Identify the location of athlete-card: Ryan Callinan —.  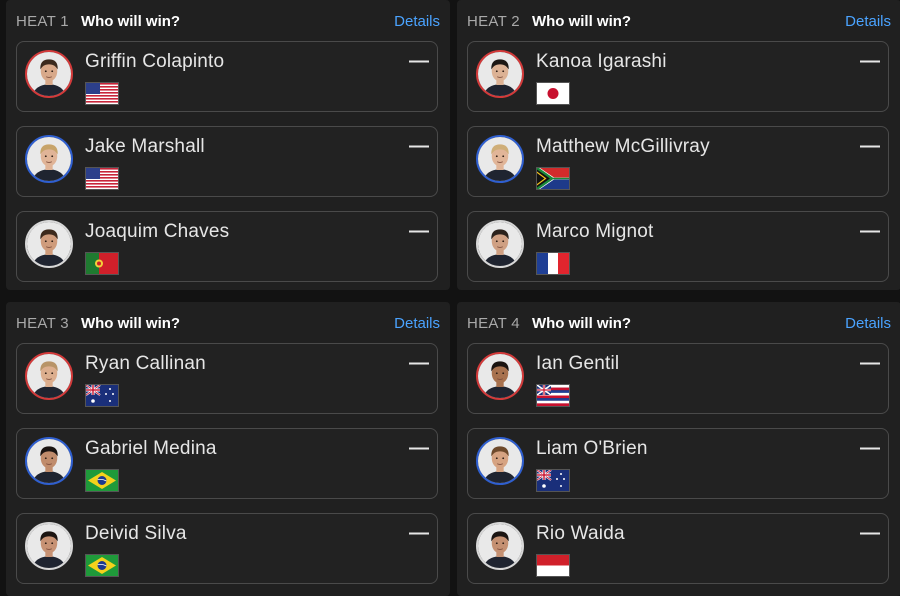
(227, 378).